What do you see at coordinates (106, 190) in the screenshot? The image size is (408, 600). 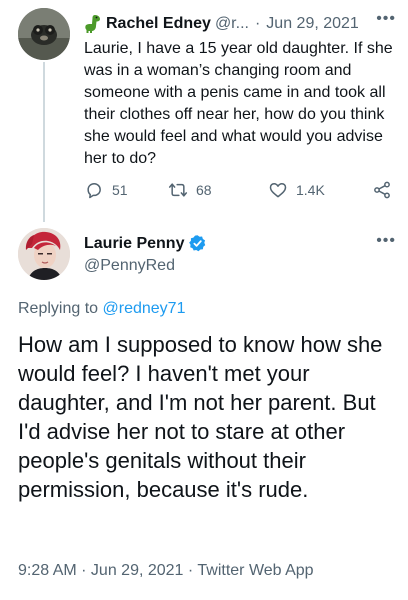 I see `reply-button: 51` at bounding box center [106, 190].